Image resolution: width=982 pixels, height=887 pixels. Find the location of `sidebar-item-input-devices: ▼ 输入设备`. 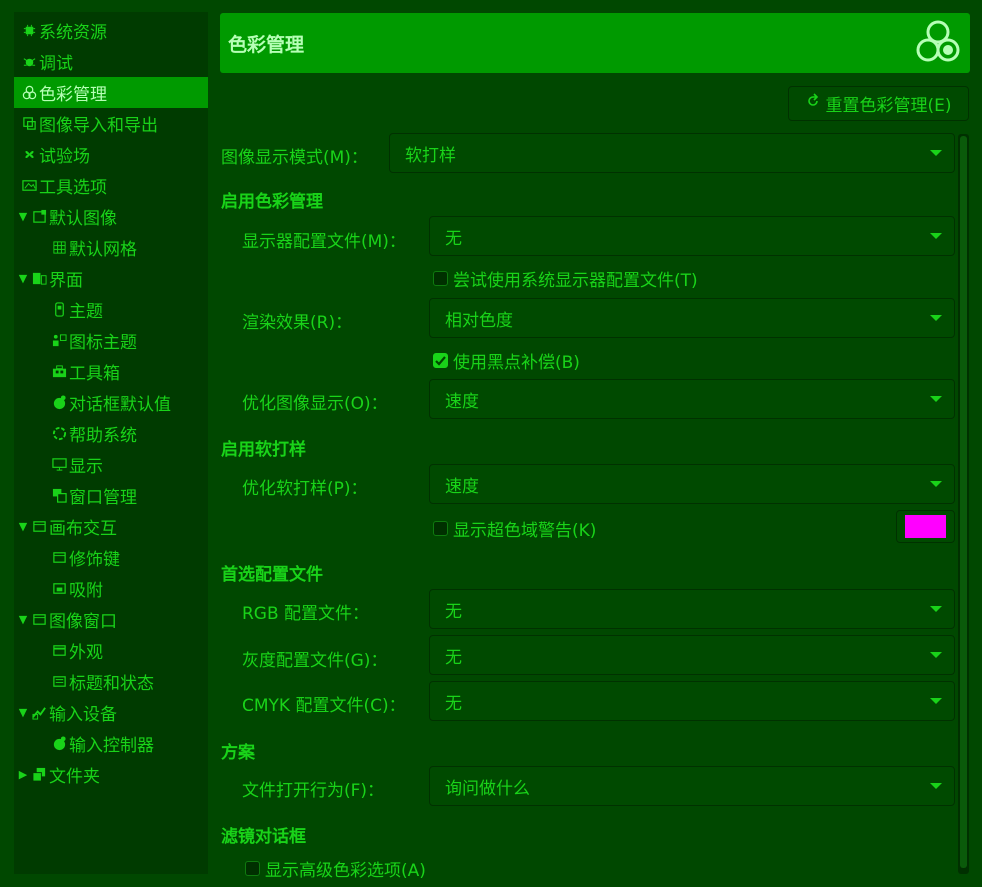

sidebar-item-input-devices: ▼ 输入设备 is located at coordinates (111, 712).